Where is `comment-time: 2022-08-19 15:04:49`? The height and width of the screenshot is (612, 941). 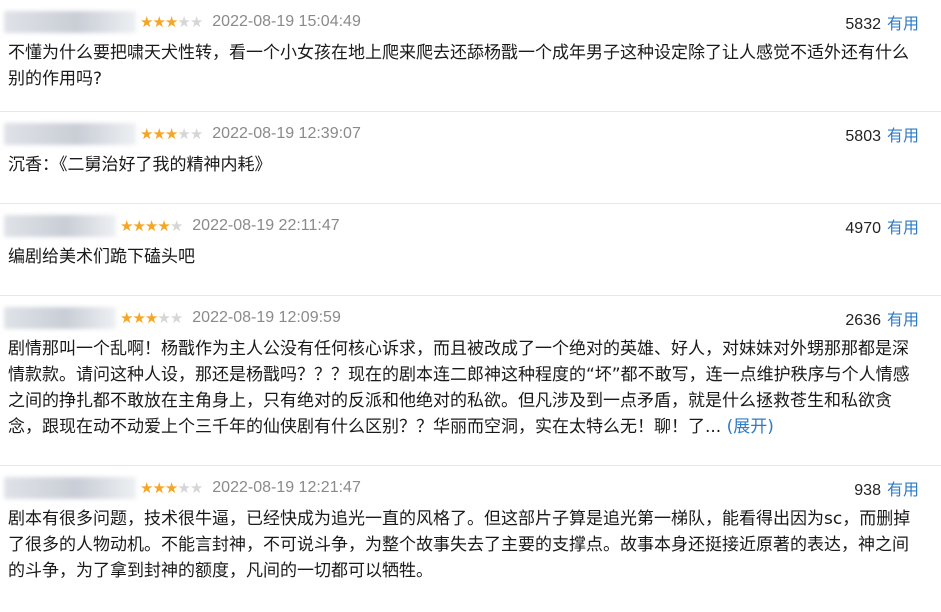 comment-time: 2022-08-19 15:04:49 is located at coordinates (286, 21).